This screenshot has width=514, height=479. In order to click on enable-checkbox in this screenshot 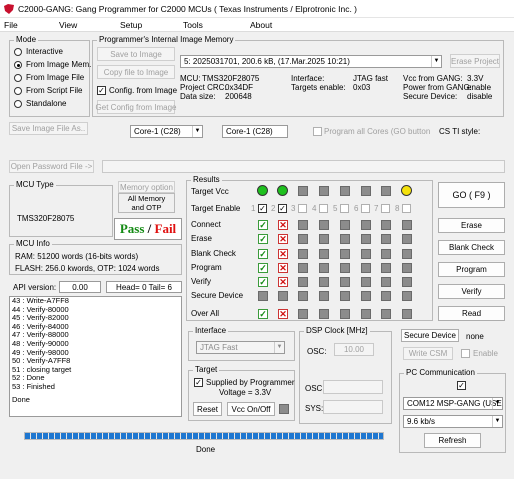, I will do `click(465, 353)`.